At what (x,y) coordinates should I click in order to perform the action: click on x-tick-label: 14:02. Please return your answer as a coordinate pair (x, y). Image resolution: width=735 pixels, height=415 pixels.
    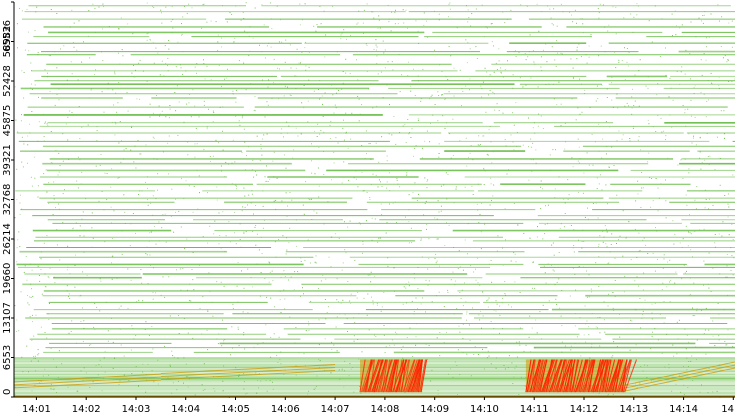
    Looking at the image, I should click on (86, 409).